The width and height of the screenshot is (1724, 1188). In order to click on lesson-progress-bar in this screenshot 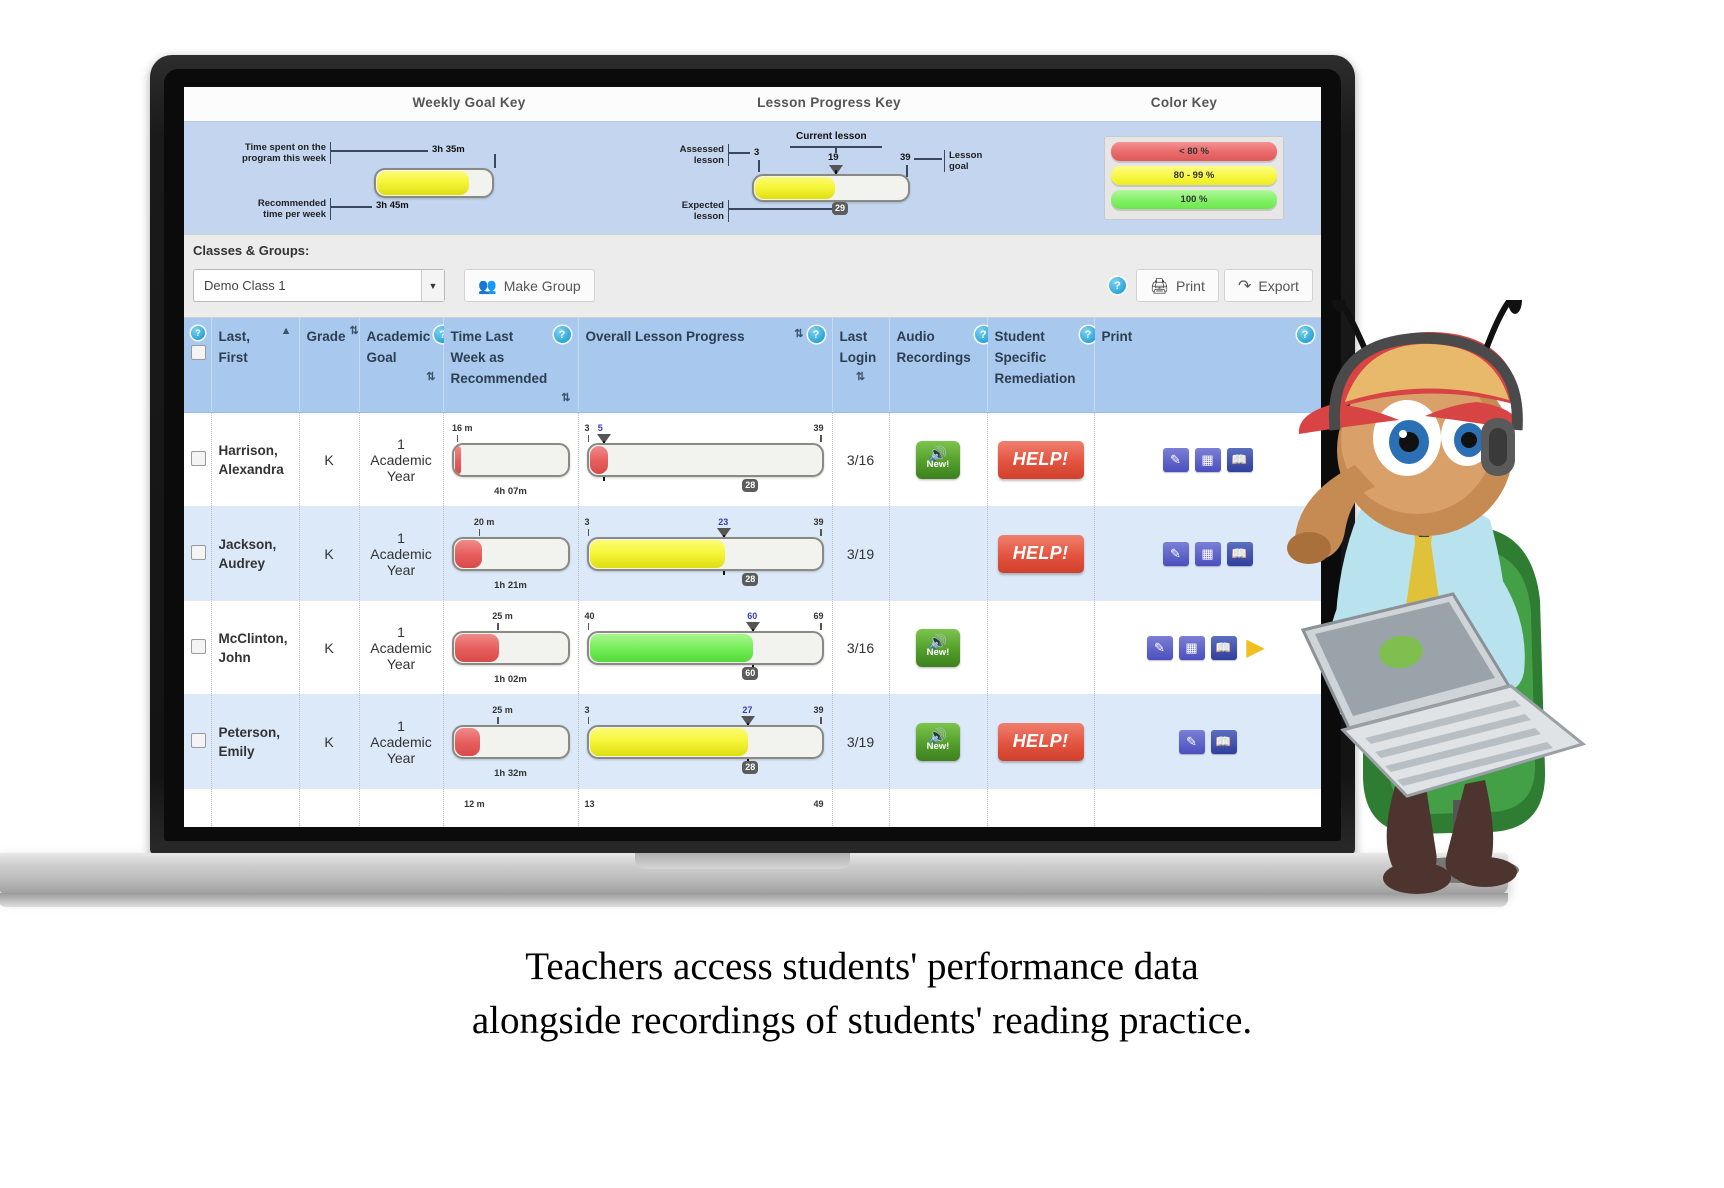, I will do `click(705, 741)`.